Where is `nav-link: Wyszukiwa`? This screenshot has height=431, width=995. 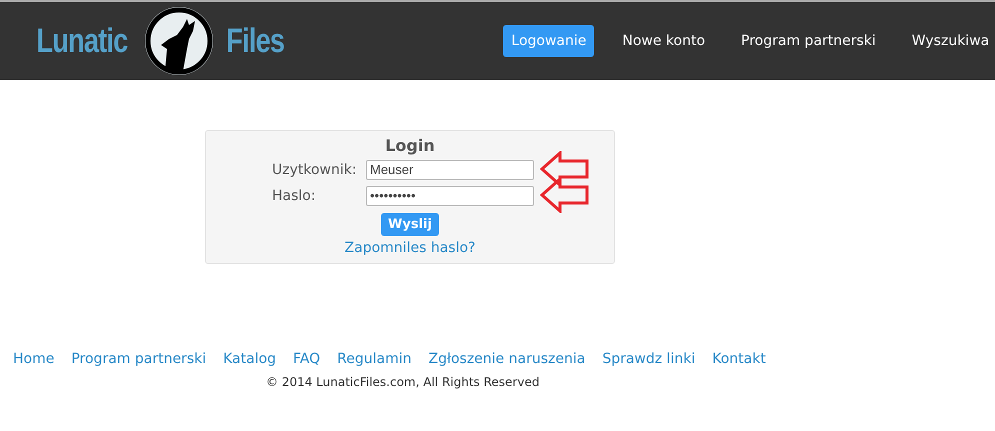 nav-link: Wyszukiwa is located at coordinates (949, 41).